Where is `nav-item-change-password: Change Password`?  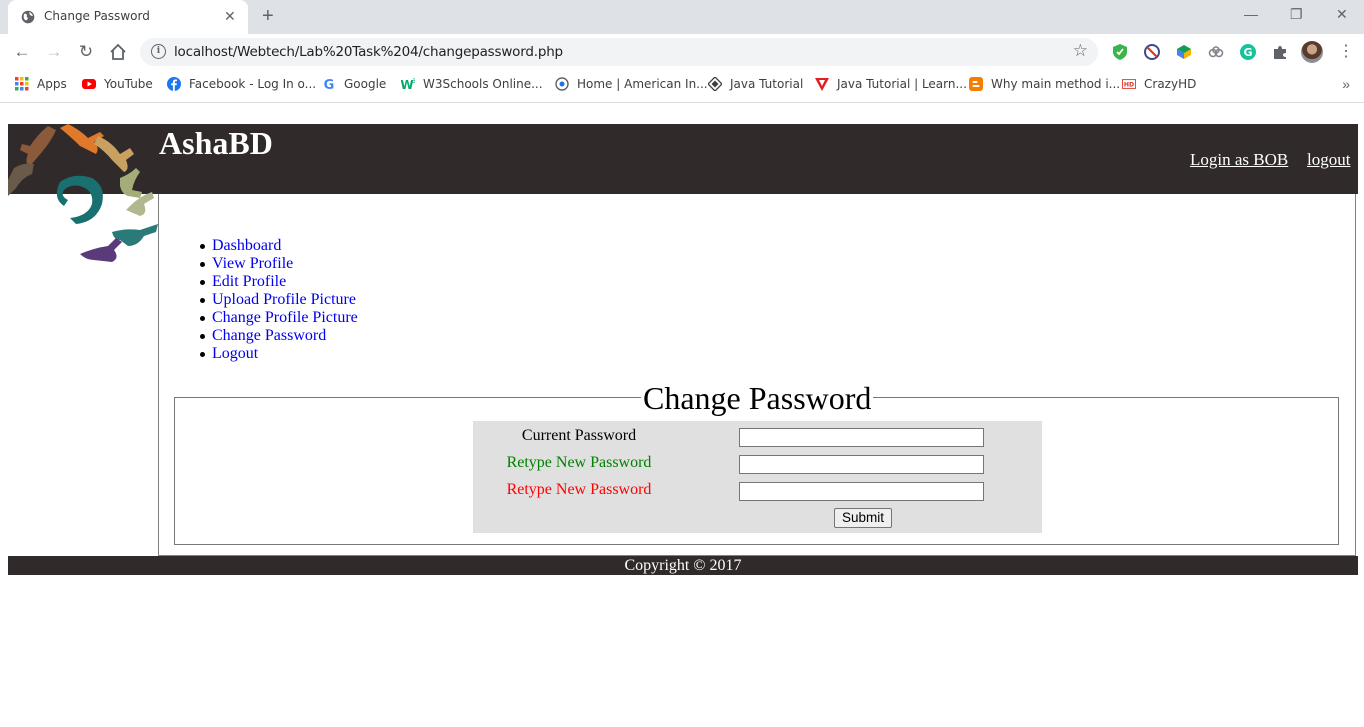 nav-item-change-password: Change Password is located at coordinates (279, 336).